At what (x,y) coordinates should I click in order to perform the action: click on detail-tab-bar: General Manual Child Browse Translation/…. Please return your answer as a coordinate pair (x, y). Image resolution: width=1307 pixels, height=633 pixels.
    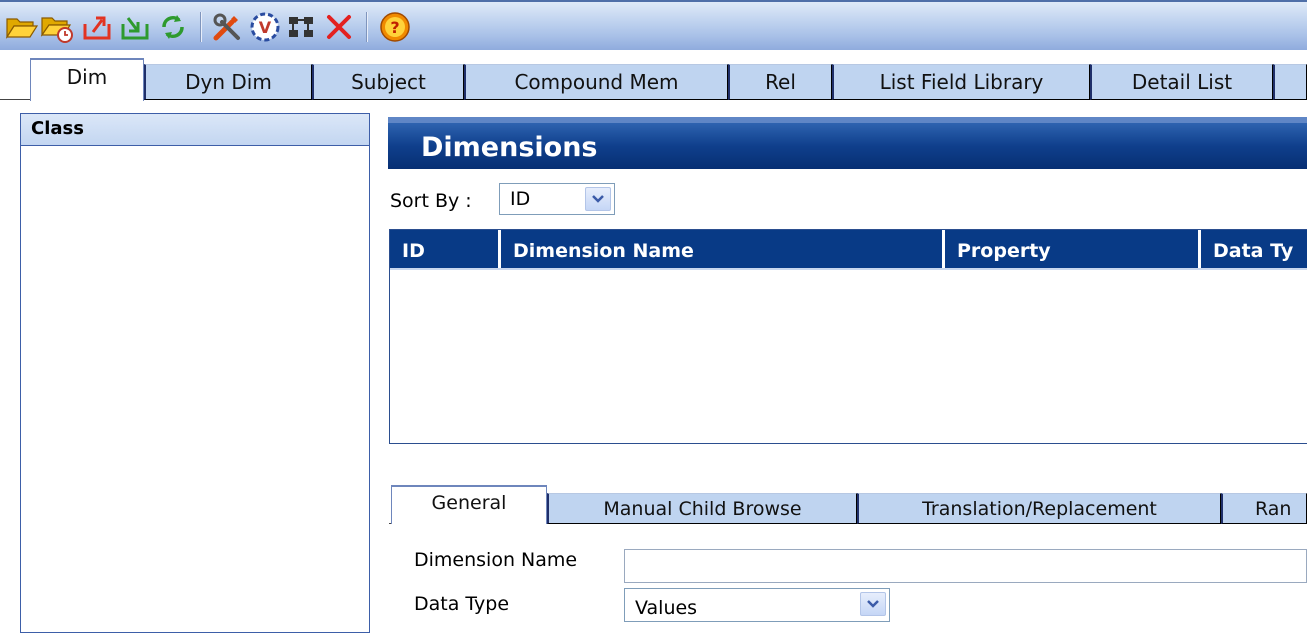
    Looking at the image, I should click on (848, 503).